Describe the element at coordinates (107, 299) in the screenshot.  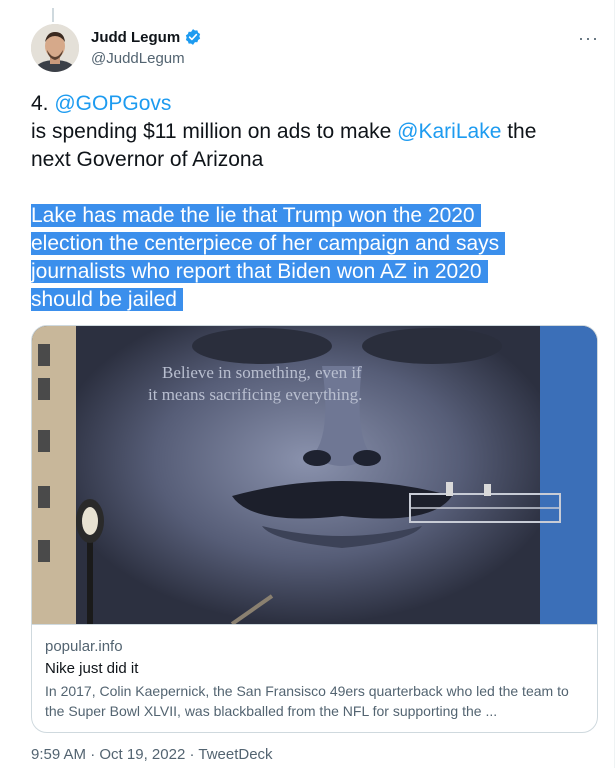
I see `selected-text: should be jailed` at that location.